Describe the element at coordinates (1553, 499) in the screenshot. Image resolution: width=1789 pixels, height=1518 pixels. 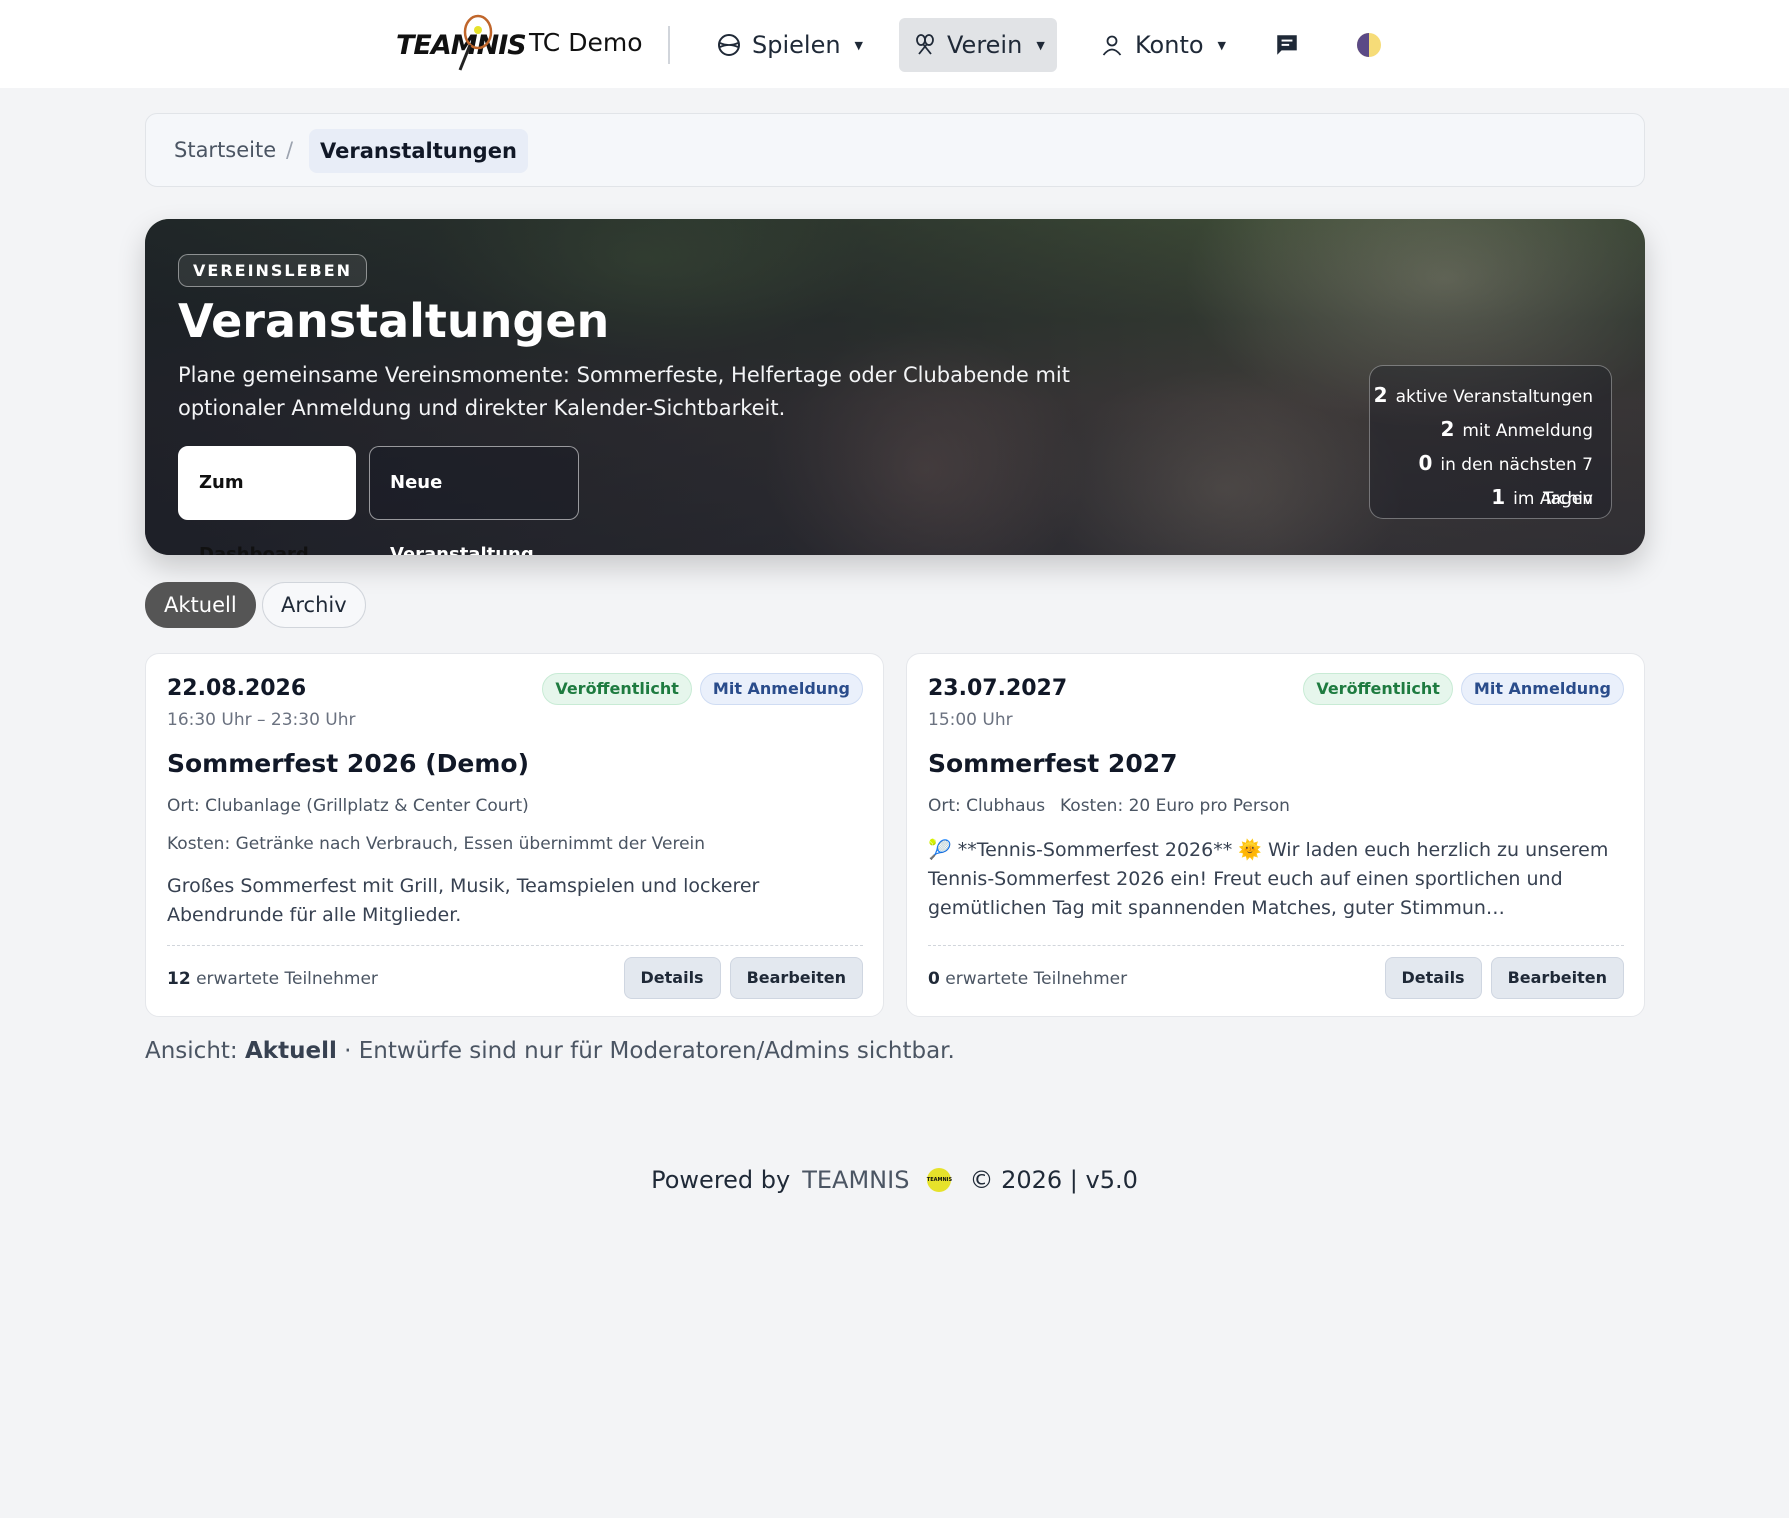
I see `stat-label: im Archiv` at that location.